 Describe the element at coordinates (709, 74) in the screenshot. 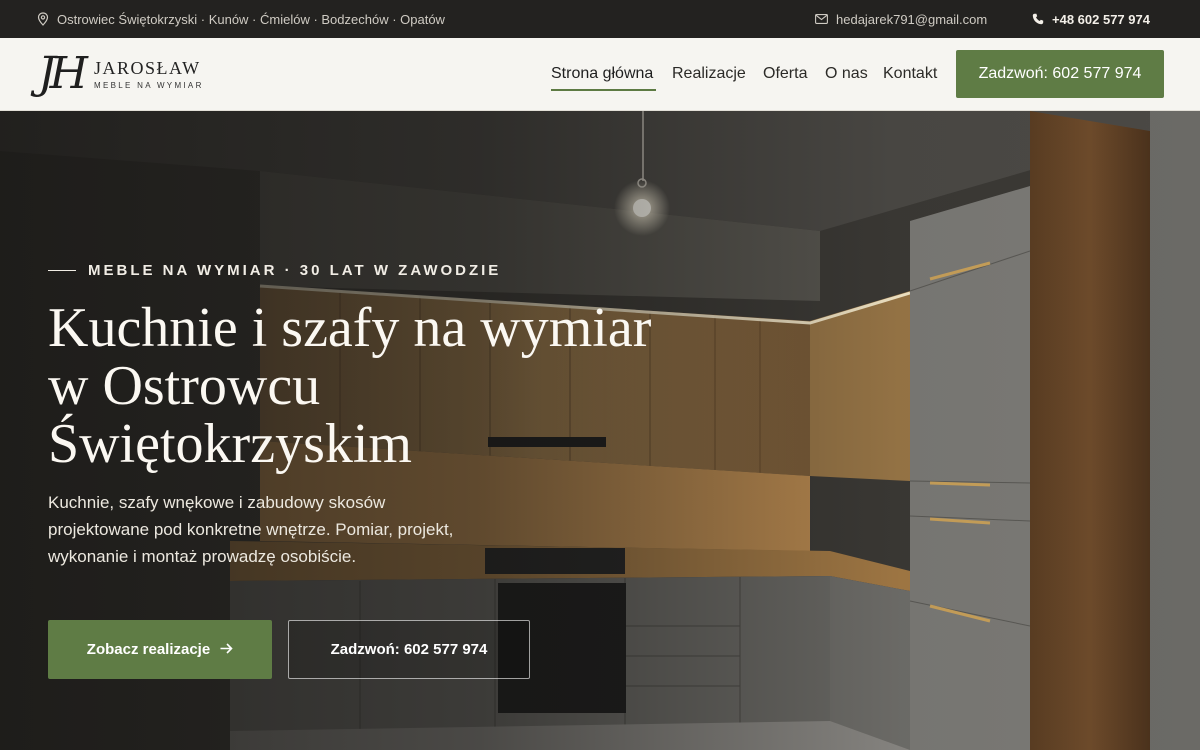

I see `nav-item-realizacje: Realizacje` at that location.